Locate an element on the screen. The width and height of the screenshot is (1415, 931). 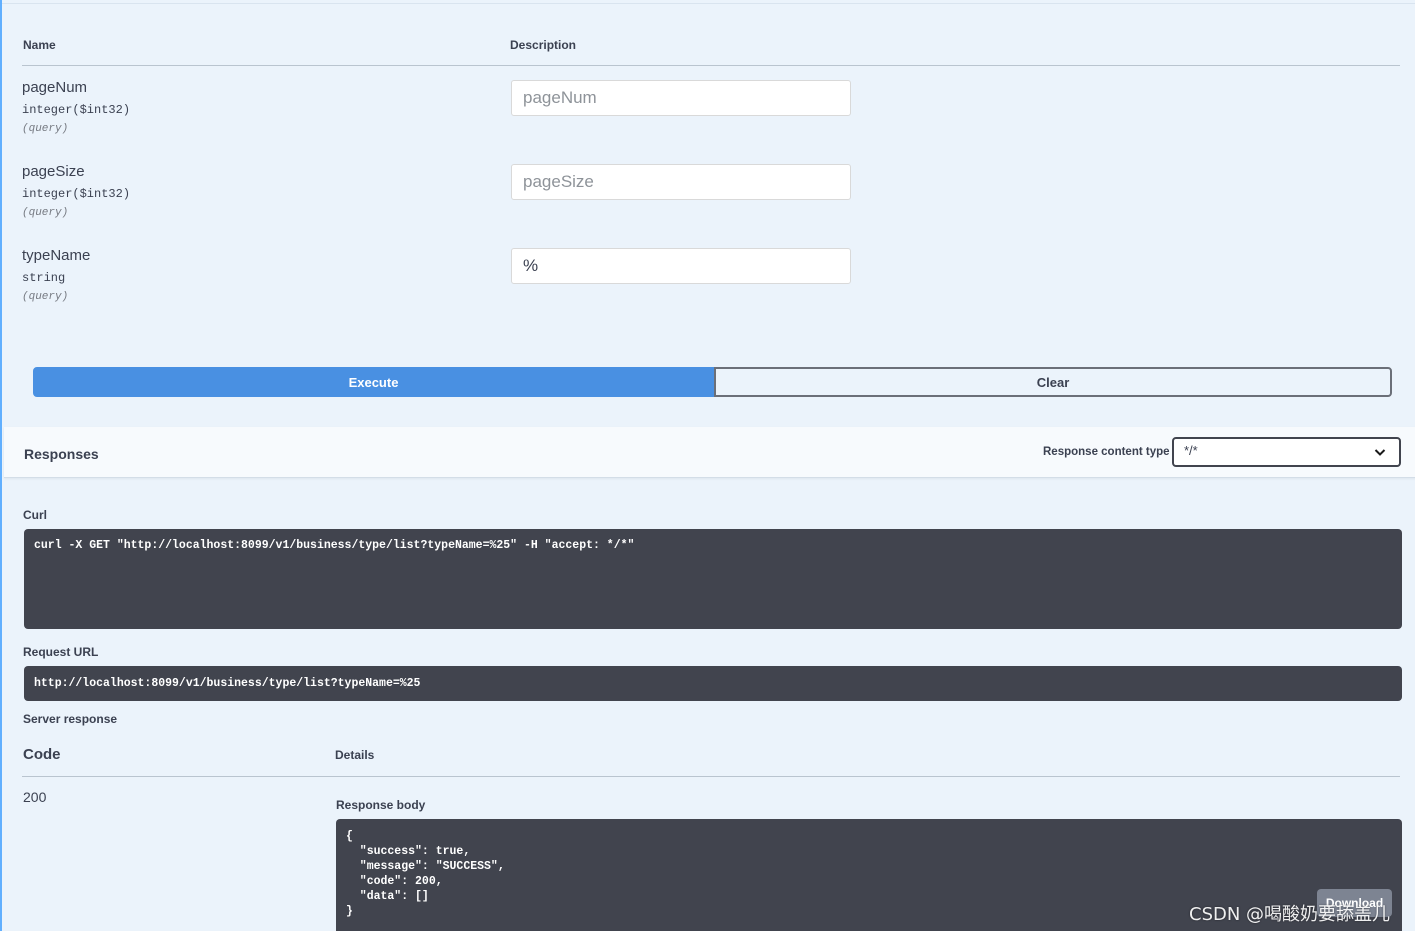
server-response-label: Server response is located at coordinates (70, 719).